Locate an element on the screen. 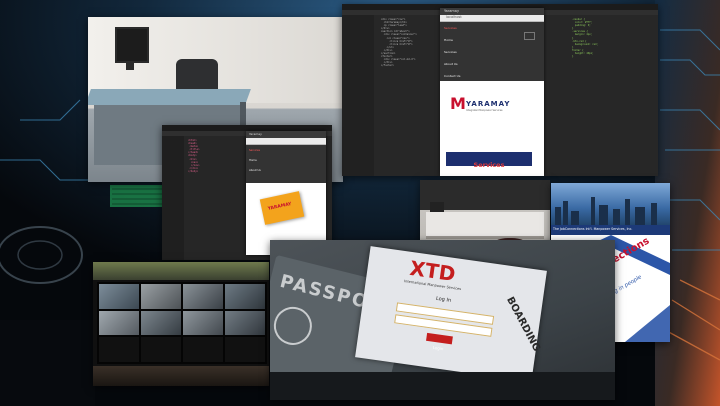 The width and height of the screenshot is (720, 406). login-button: Login is located at coordinates (439, 341).